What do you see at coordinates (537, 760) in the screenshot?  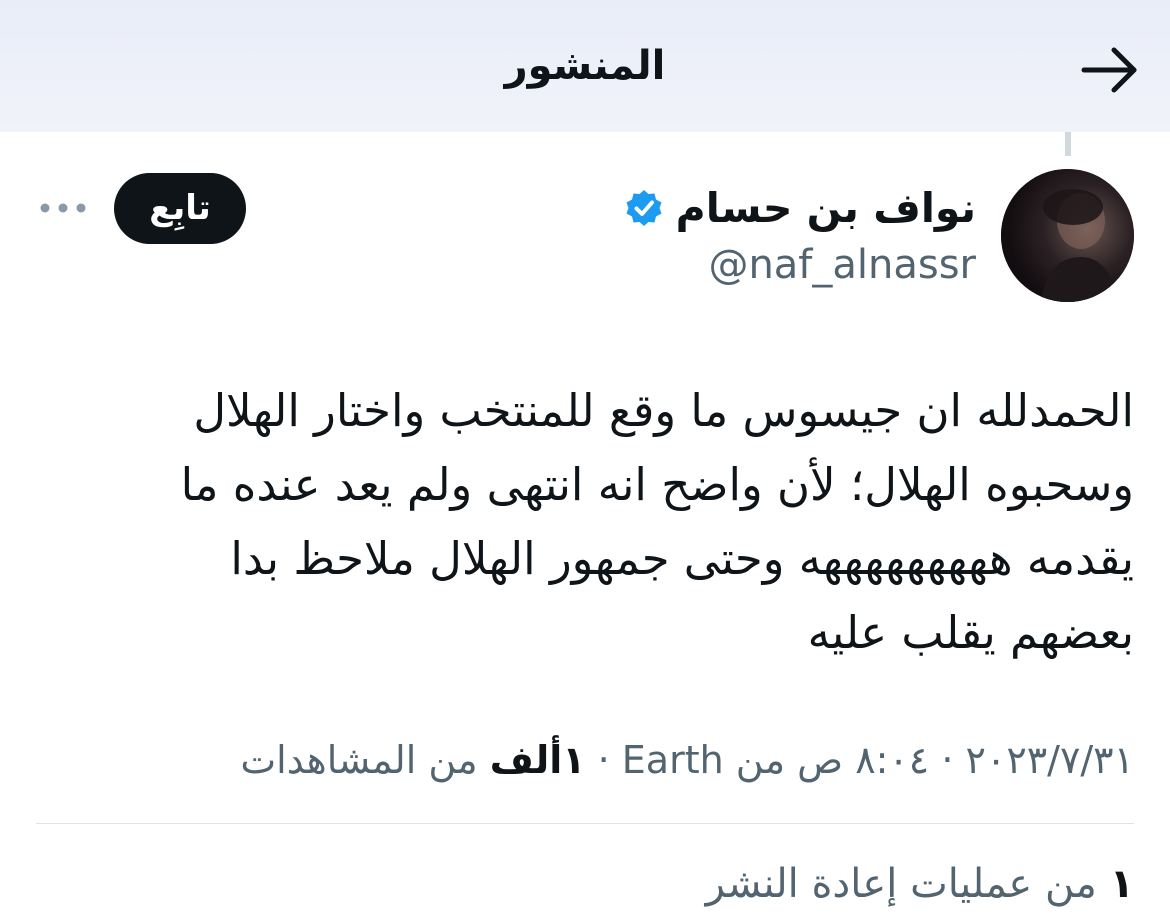 I see `views-count: ١ألف` at bounding box center [537, 760].